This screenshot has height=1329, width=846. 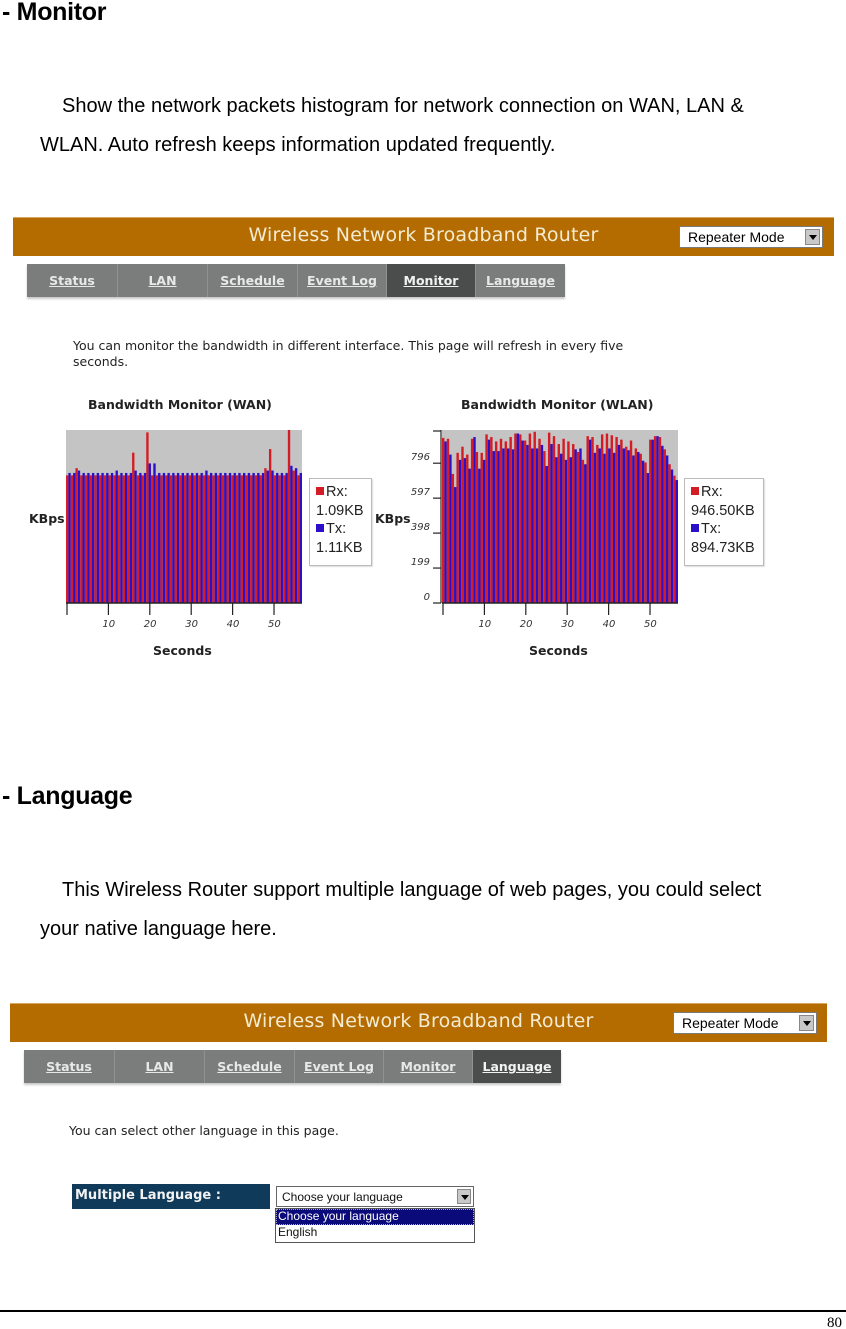 What do you see at coordinates (745, 1023) in the screenshot?
I see `mode-select: Repeater Mode` at bounding box center [745, 1023].